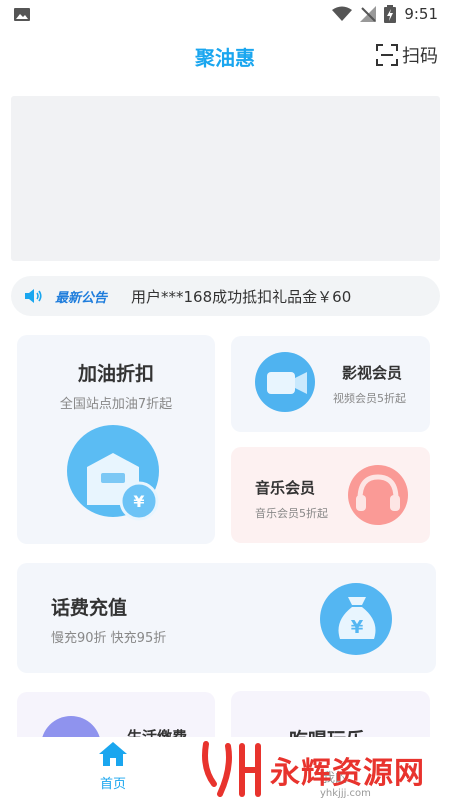 This screenshot has width=450, height=800. I want to click on speaker-icon, so click(33, 296).